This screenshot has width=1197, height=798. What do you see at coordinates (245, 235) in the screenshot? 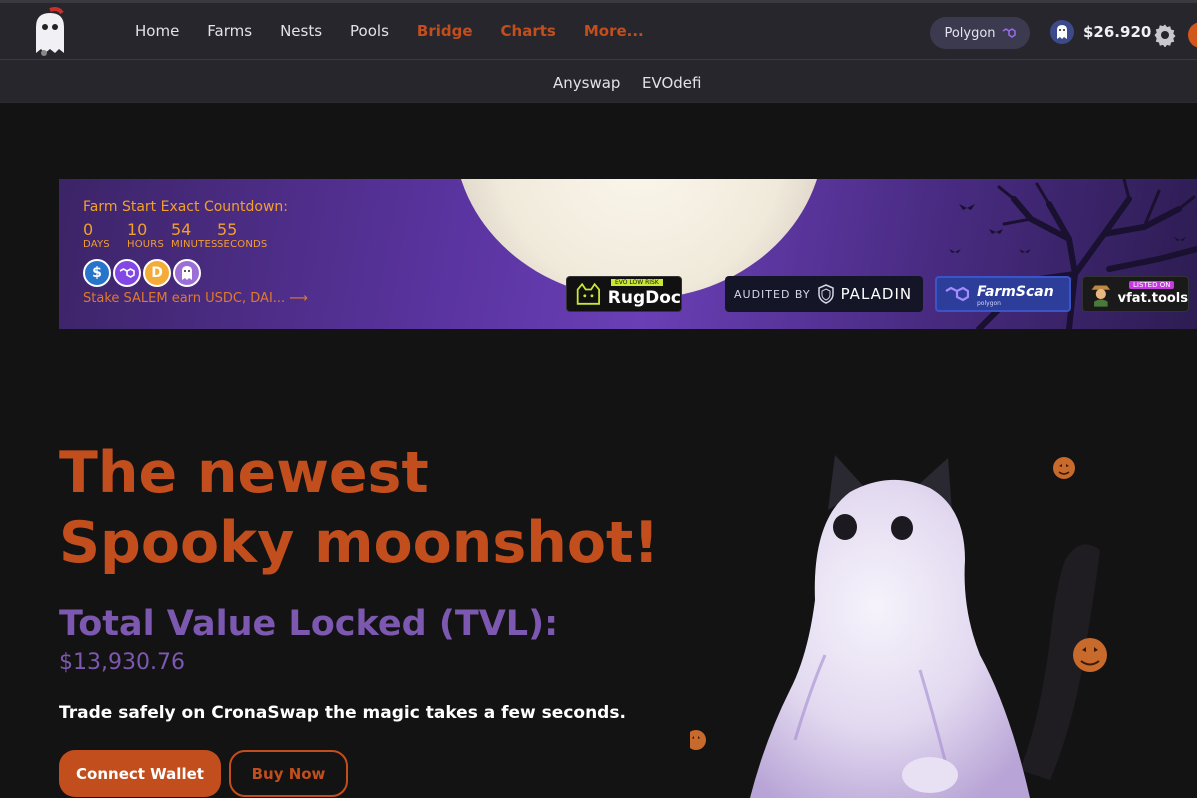
I see `countdown-seconds: 55 SECONDS` at bounding box center [245, 235].